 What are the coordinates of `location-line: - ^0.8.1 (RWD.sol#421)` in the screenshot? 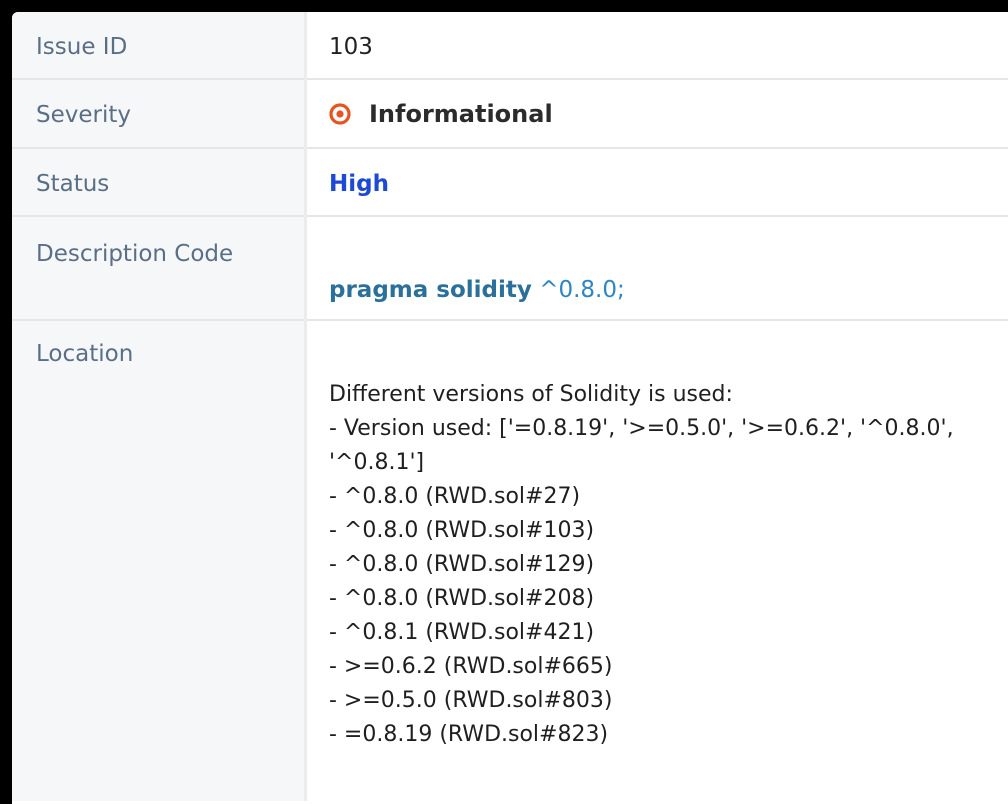 It's located at (462, 632).